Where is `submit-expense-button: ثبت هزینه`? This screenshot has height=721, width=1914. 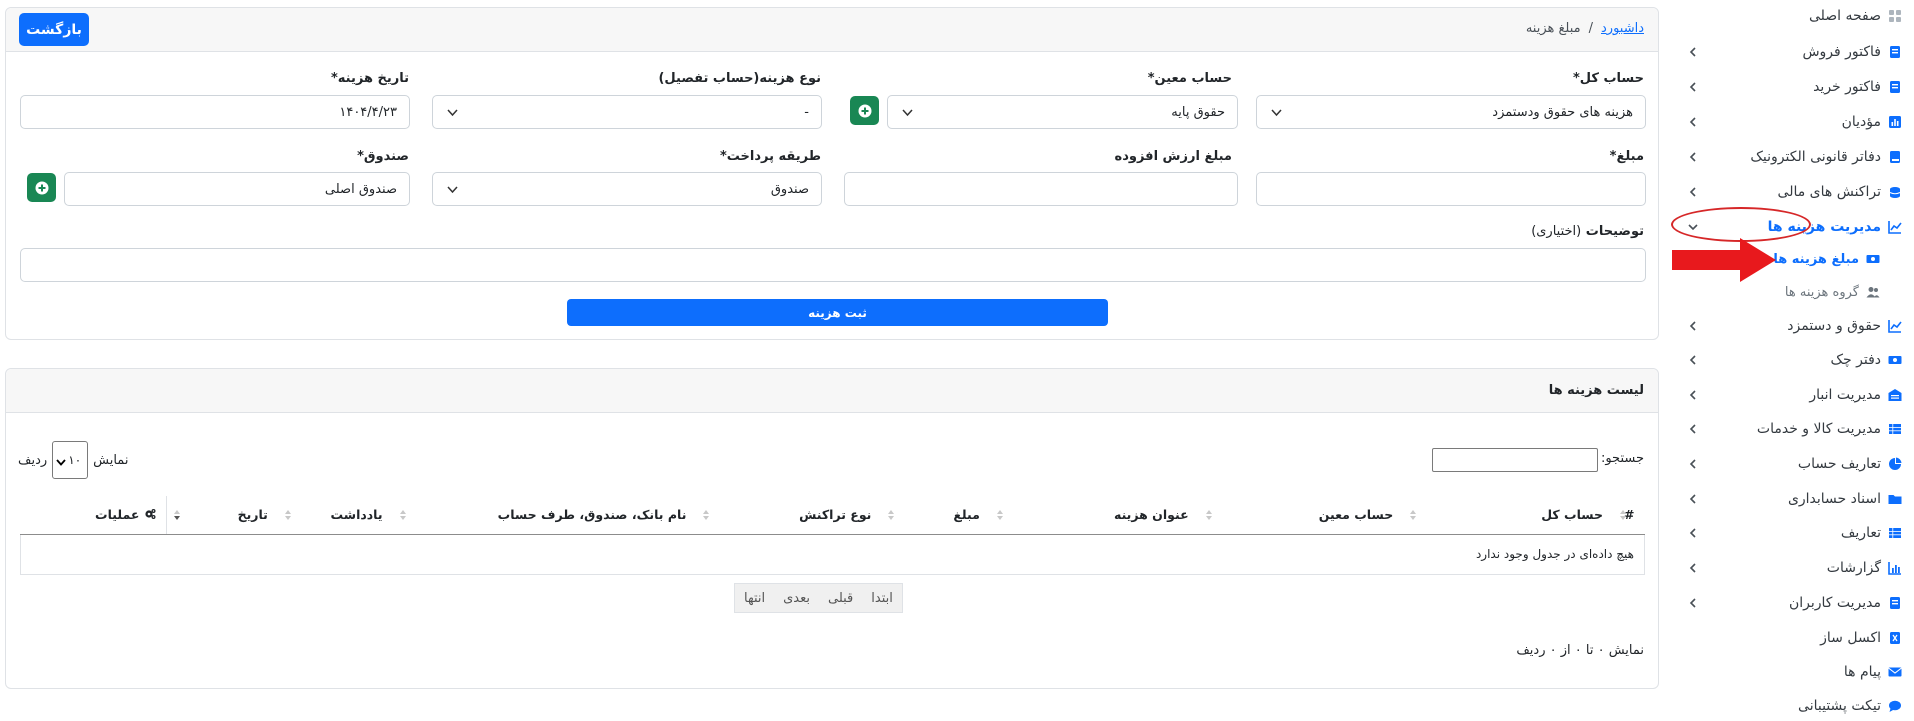 submit-expense-button: ثبت هزینه is located at coordinates (837, 312).